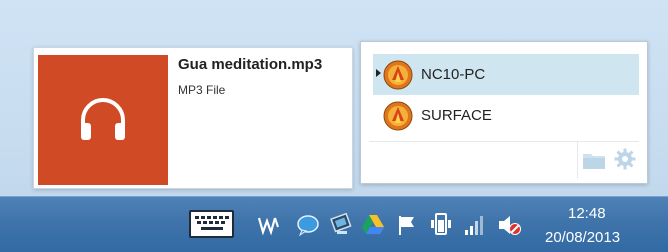 The height and width of the screenshot is (252, 668). What do you see at coordinates (202, 90) in the screenshot?
I see `file-type: MP3 File` at bounding box center [202, 90].